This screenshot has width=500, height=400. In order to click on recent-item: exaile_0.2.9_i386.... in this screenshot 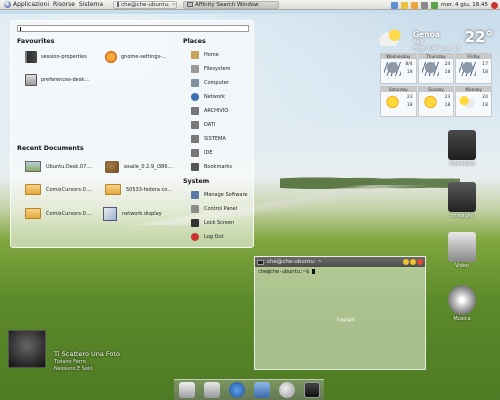, I will do `click(139, 167)`.